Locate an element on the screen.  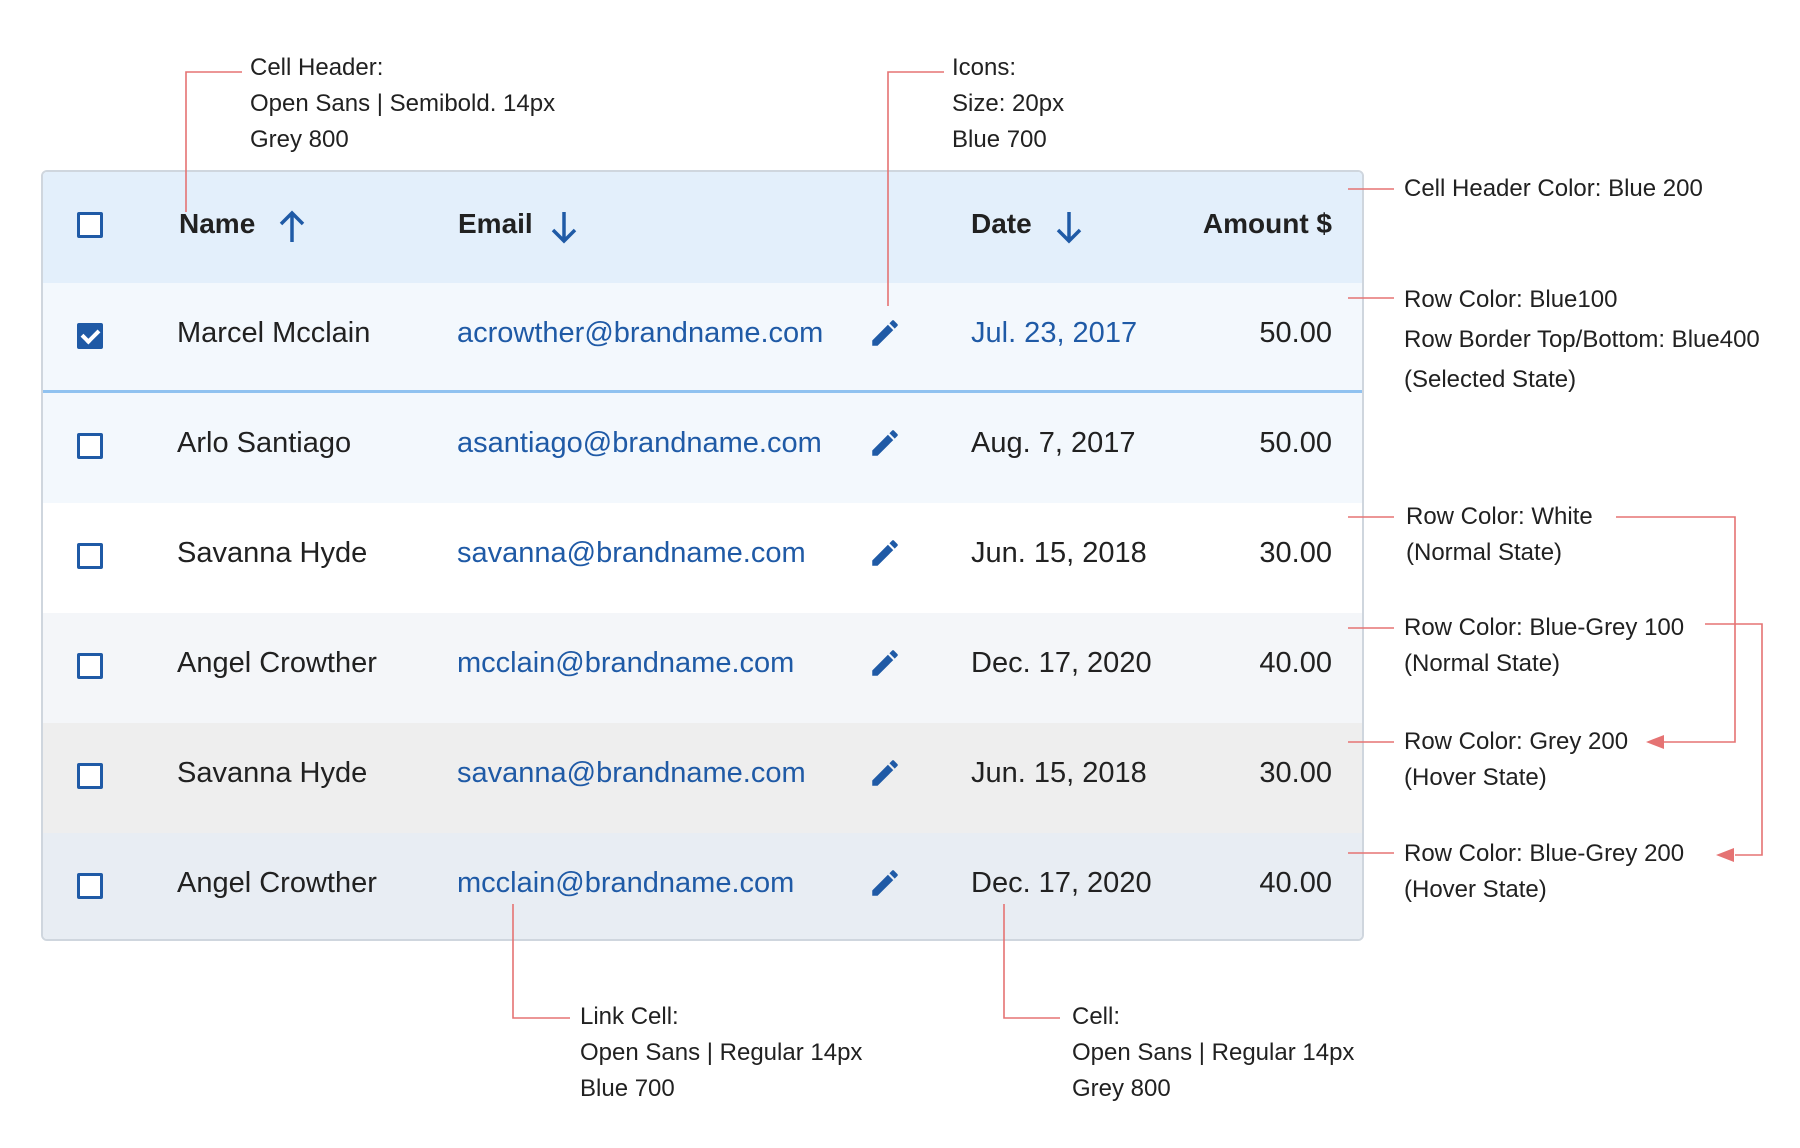
annotation-text: Link Cell: is located at coordinates (629, 1016).